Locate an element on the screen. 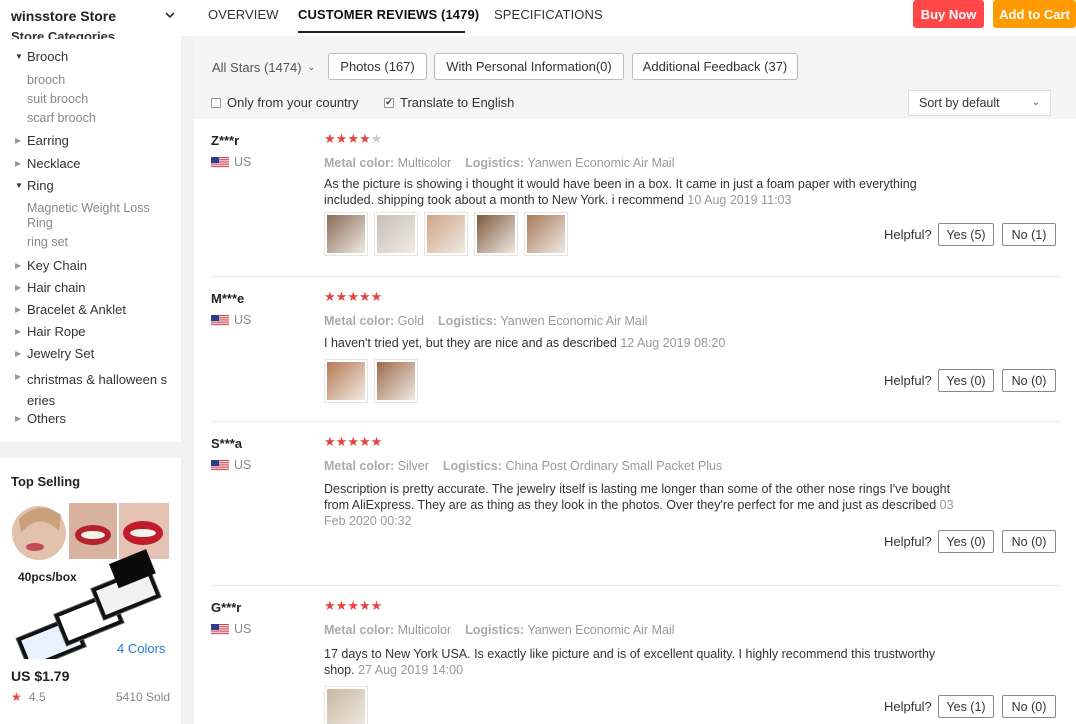 The height and width of the screenshot is (724, 1076). category-earring: ▶ Earring is located at coordinates (42, 140).